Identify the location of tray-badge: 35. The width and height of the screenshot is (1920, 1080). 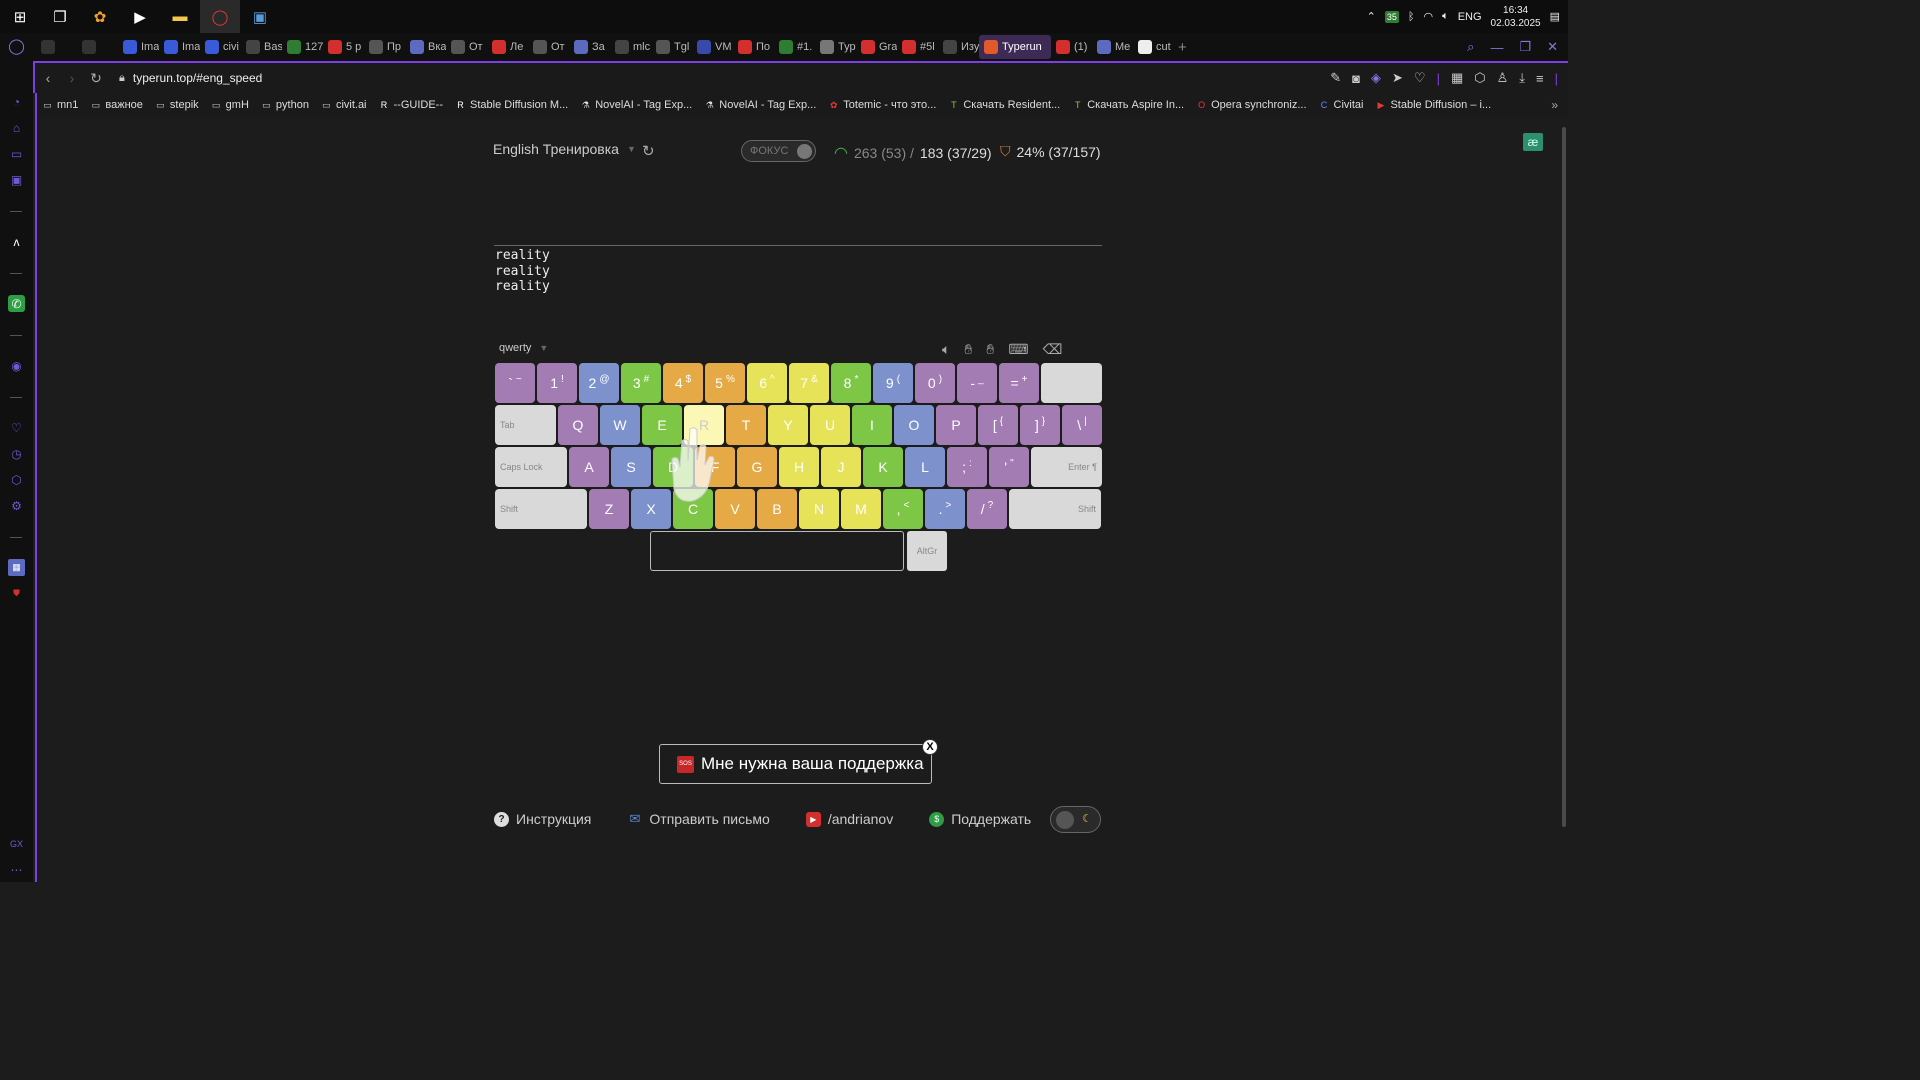
(1391, 16).